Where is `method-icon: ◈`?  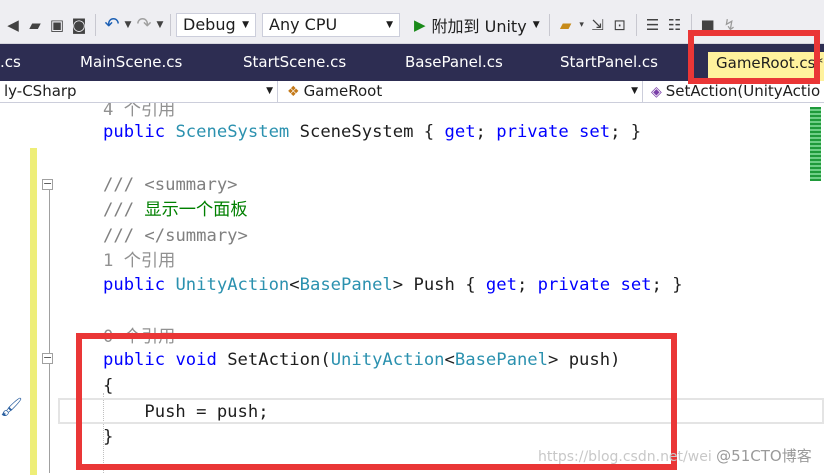
method-icon: ◈ is located at coordinates (656, 92).